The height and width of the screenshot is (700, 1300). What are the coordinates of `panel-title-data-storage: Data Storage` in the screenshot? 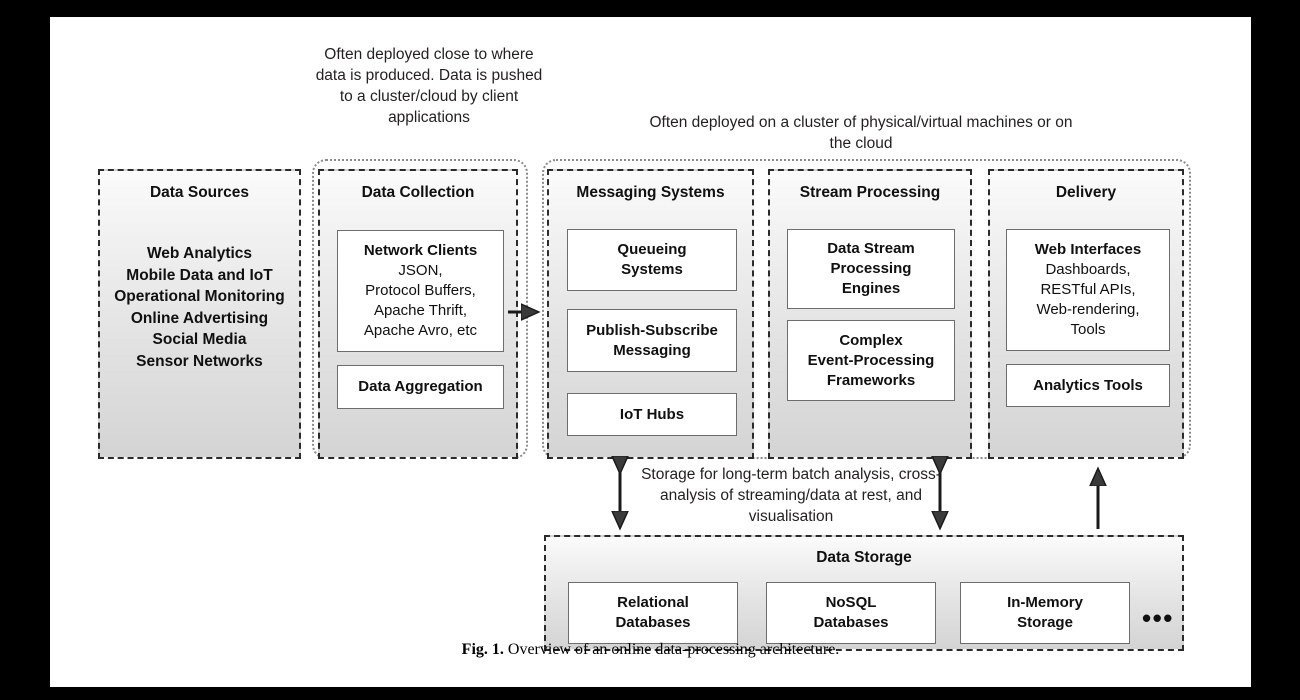 It's located at (864, 557).